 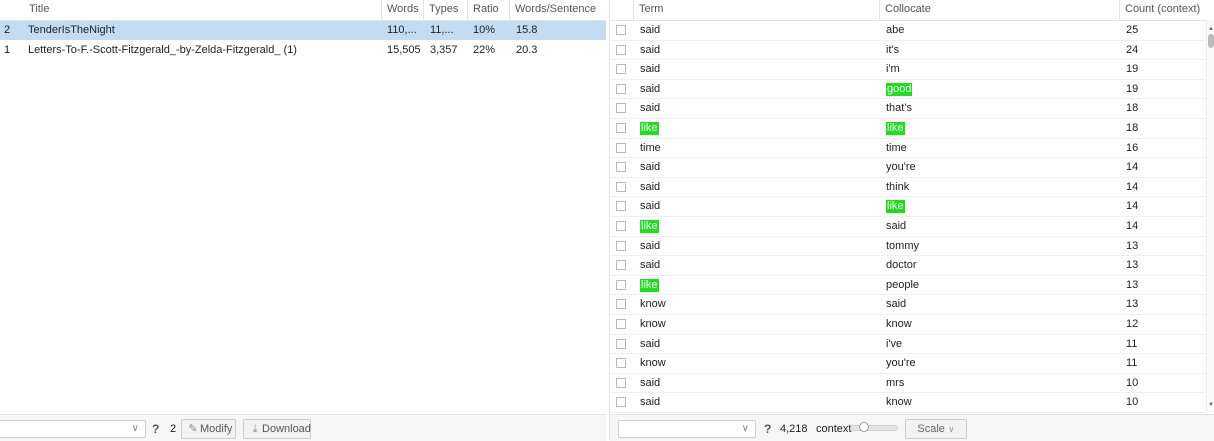 What do you see at coordinates (908, 247) in the screenshot?
I see `collocate-row: said tommy 13` at bounding box center [908, 247].